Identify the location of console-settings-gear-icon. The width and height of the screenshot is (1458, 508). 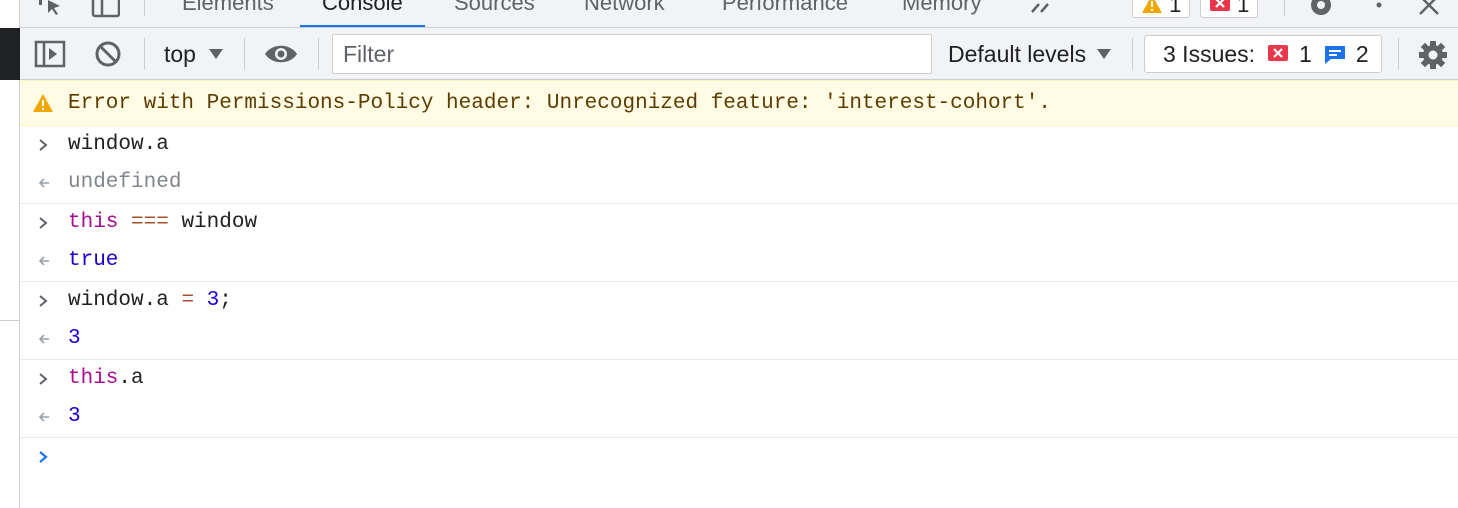
(1433, 55).